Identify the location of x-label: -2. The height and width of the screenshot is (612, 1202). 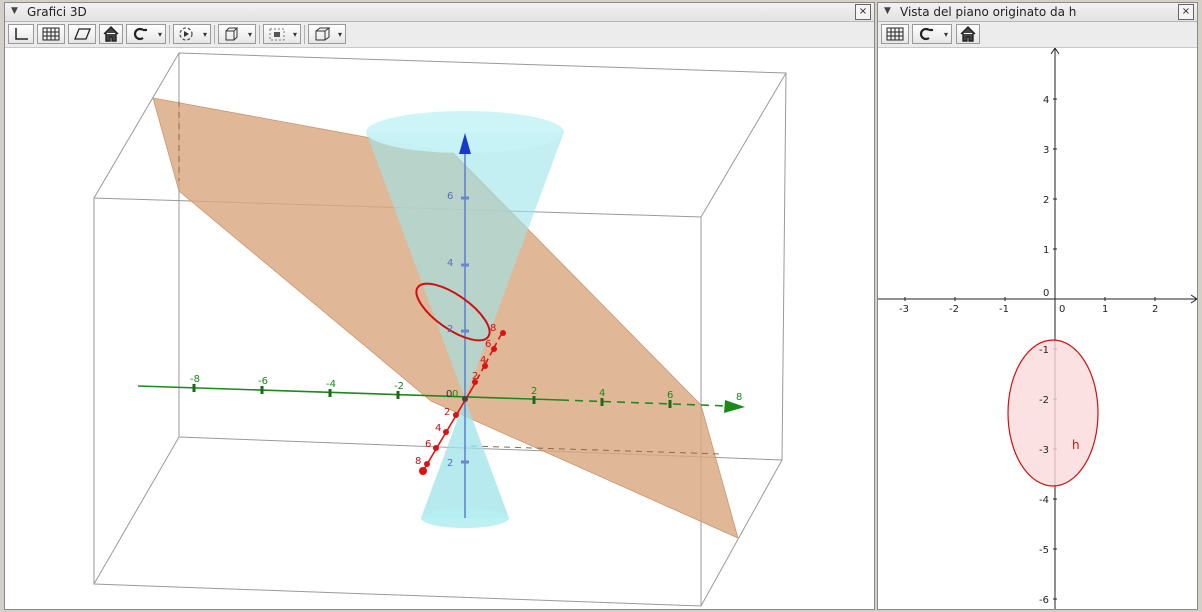
(399, 386).